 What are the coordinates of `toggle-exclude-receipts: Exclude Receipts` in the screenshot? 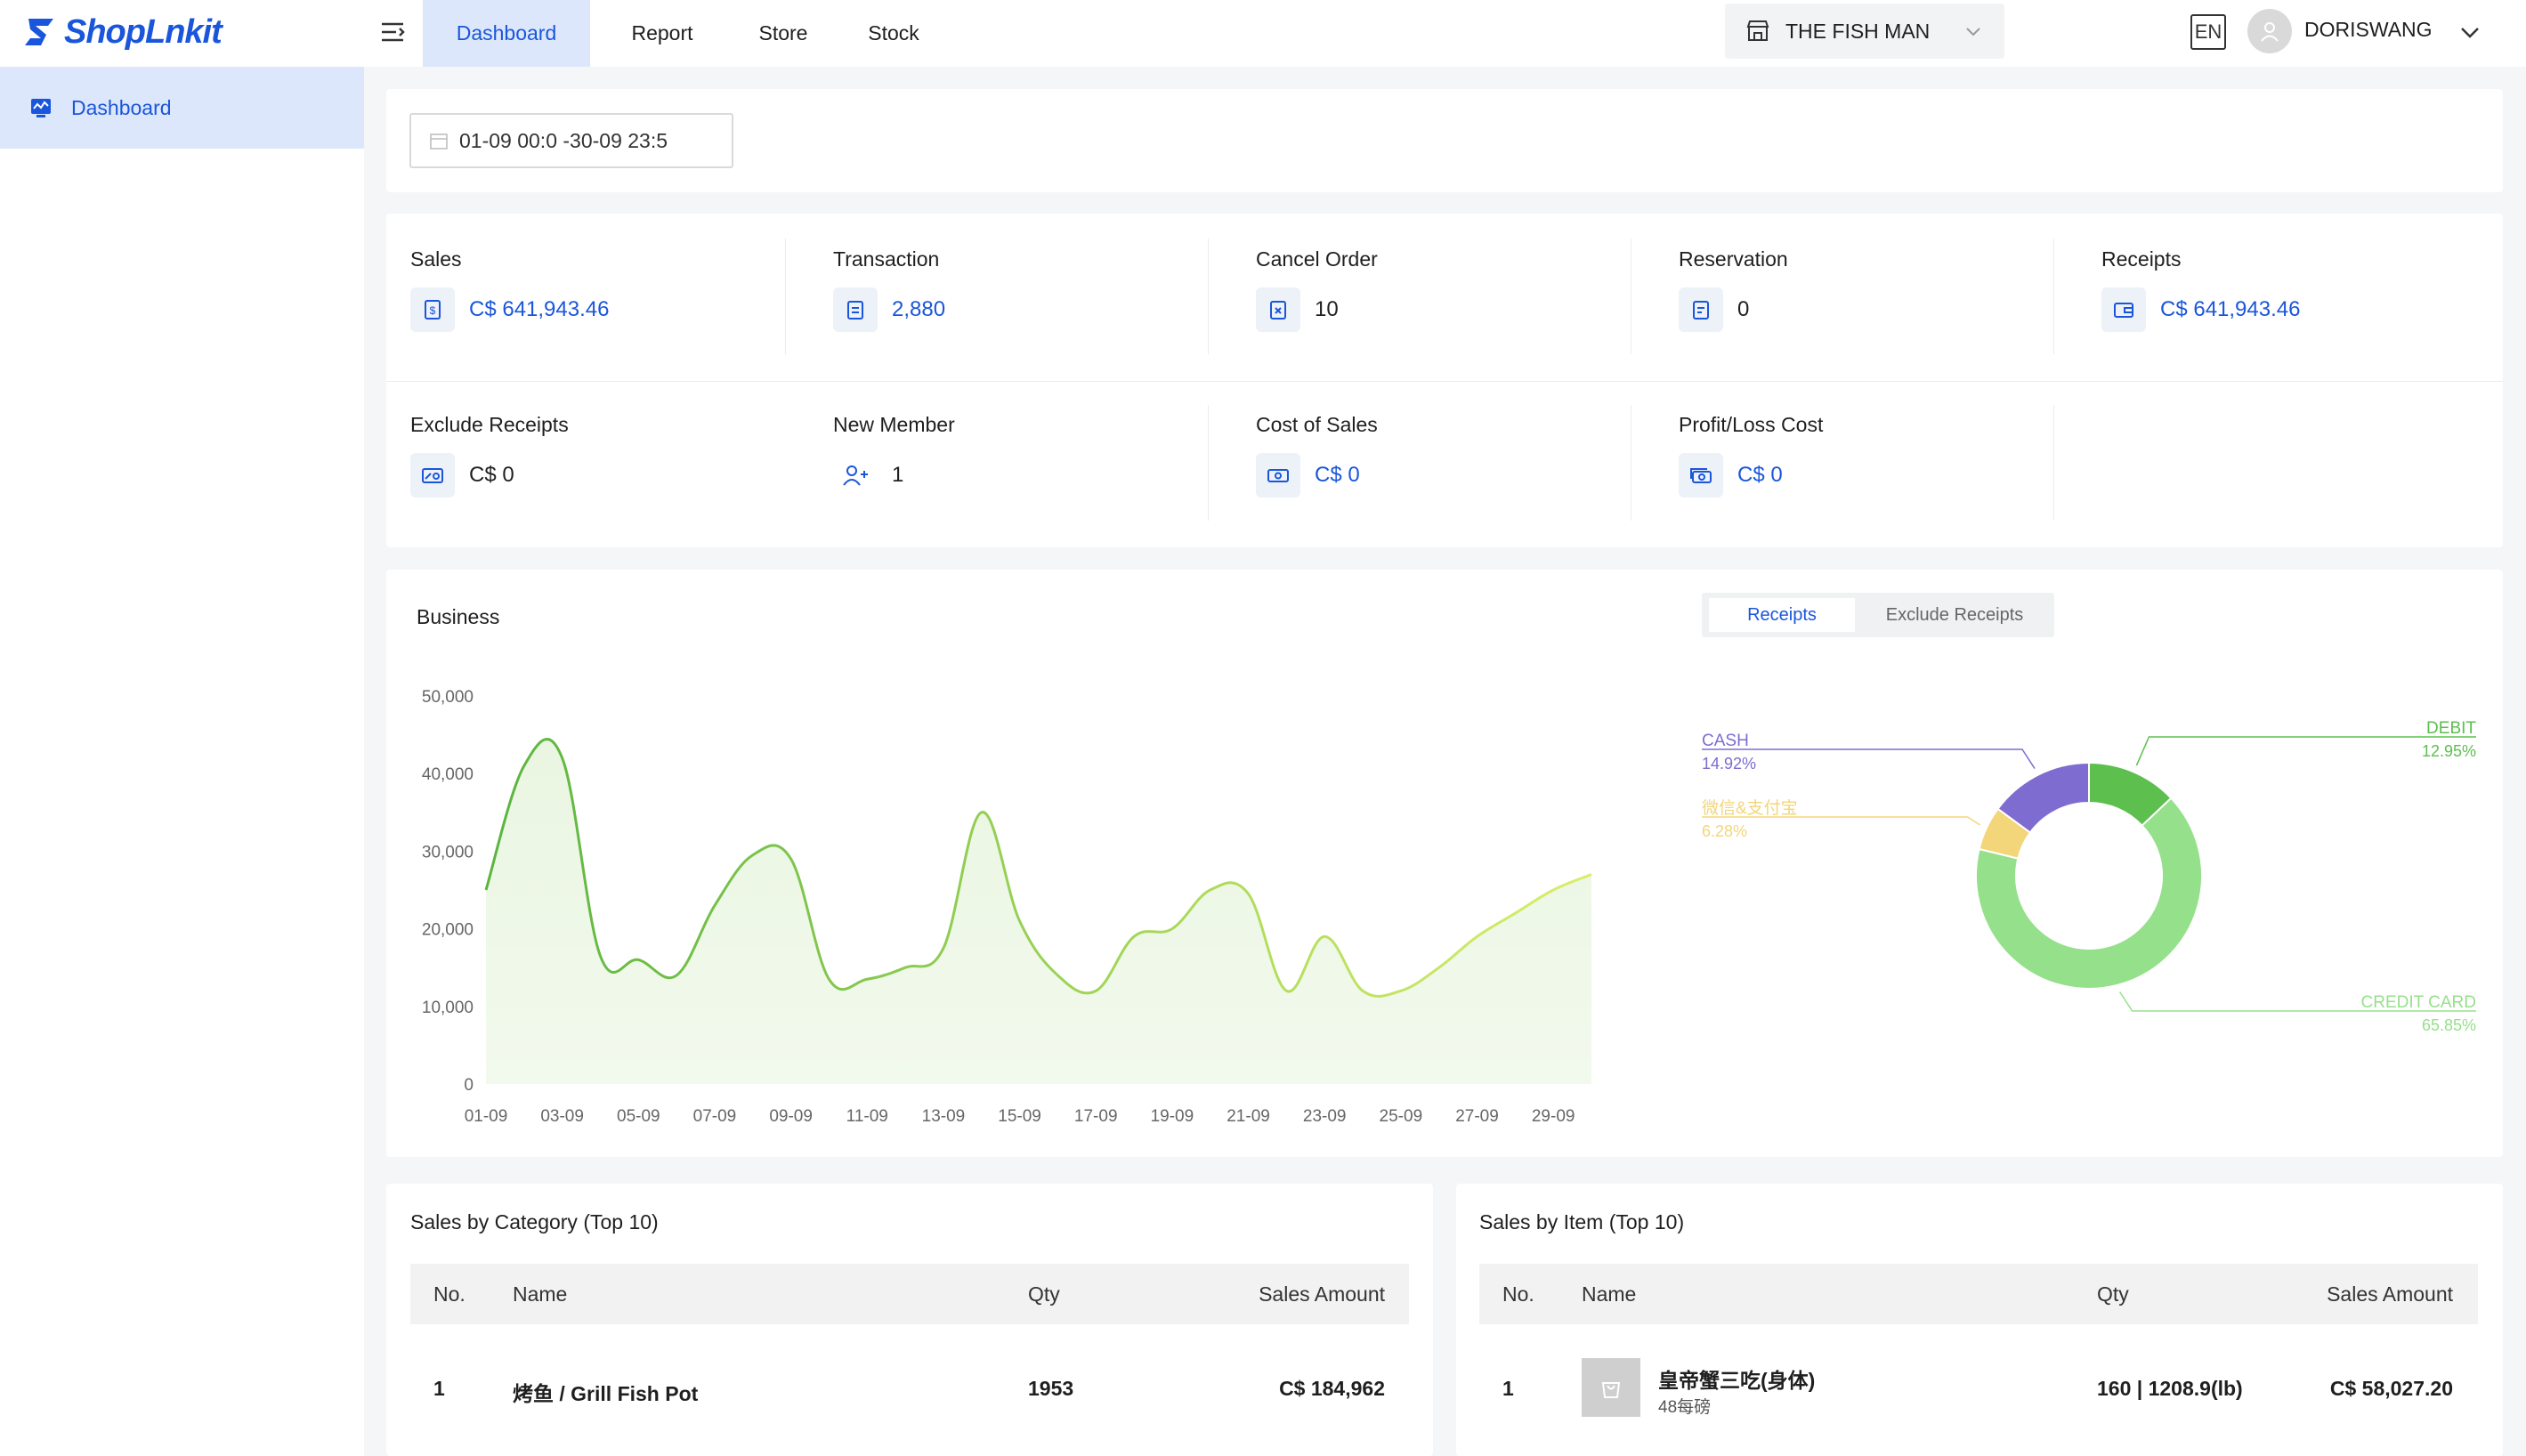 It's located at (1955, 615).